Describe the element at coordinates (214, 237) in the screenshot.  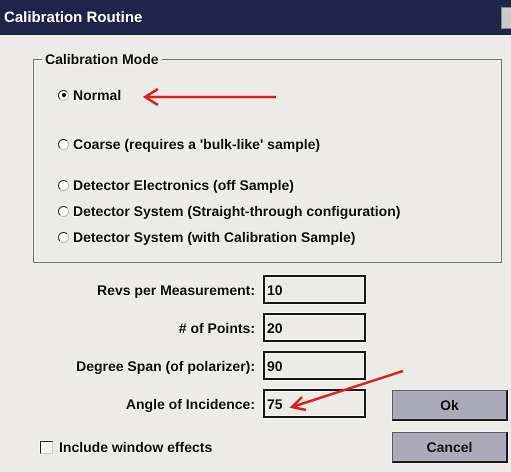
I see `option-label: Detector System (with Calibration Sample)` at that location.